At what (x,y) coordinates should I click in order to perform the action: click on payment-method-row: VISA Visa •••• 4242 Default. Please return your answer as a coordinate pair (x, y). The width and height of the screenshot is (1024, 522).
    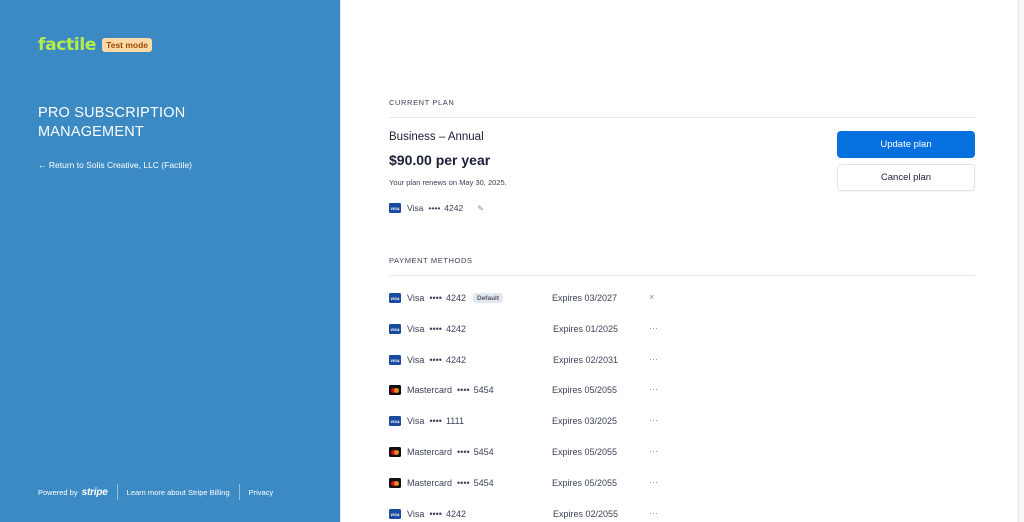
    Looking at the image, I should click on (539, 298).